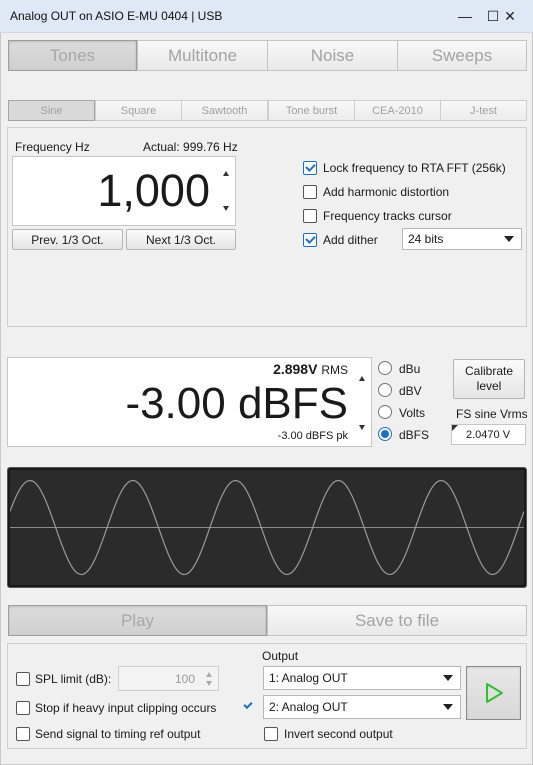 The width and height of the screenshot is (533, 765). I want to click on peak-readout: -3.00 dBFS pk, so click(312, 436).